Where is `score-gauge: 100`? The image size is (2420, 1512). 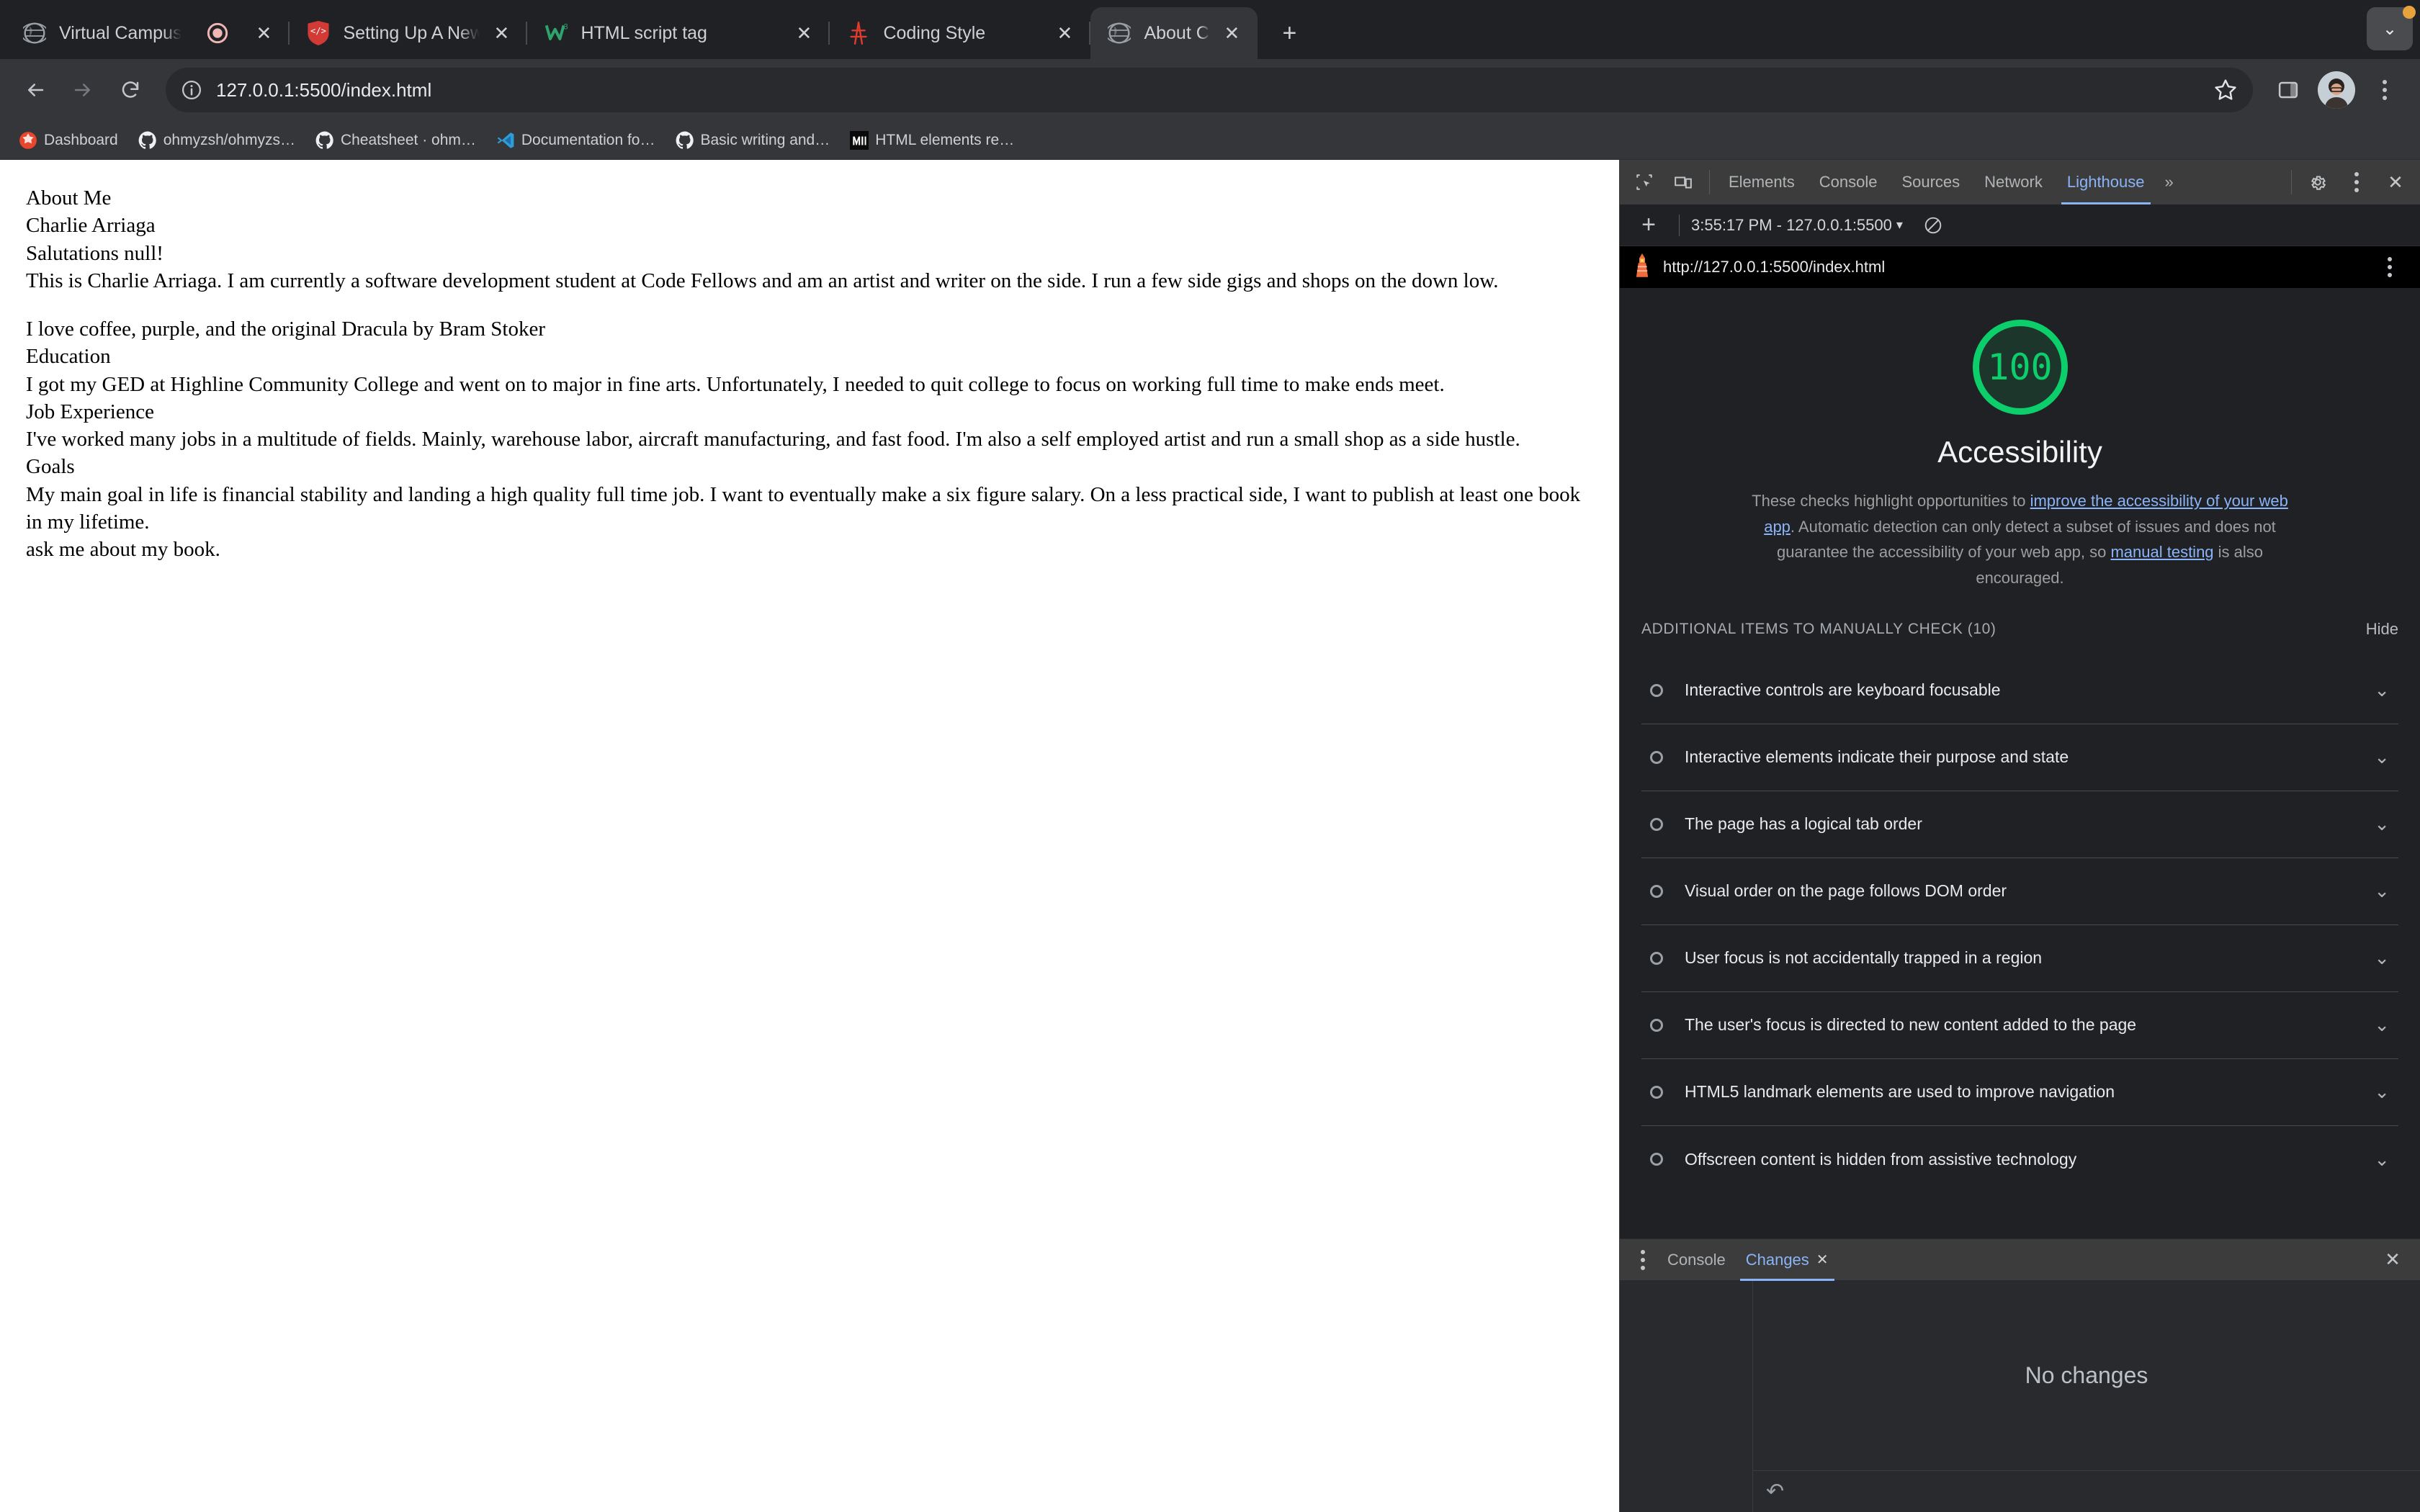
score-gauge: 100 is located at coordinates (2020, 367).